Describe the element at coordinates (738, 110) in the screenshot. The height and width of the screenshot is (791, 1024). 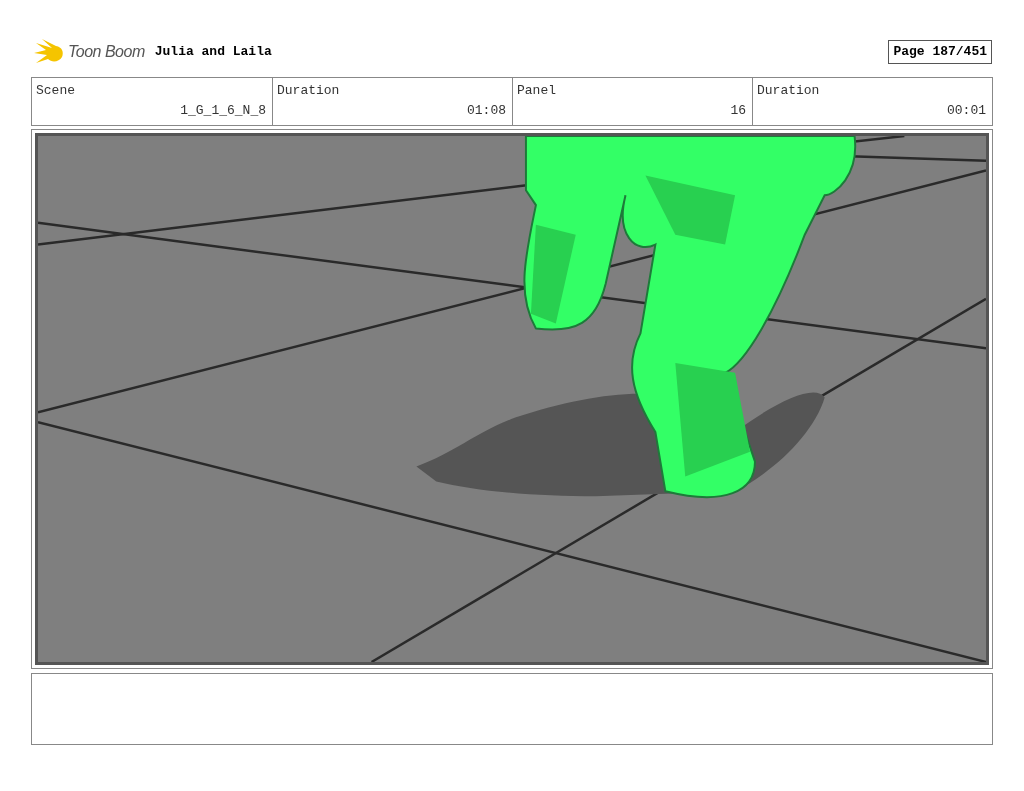
I see `info-value: 16` at that location.